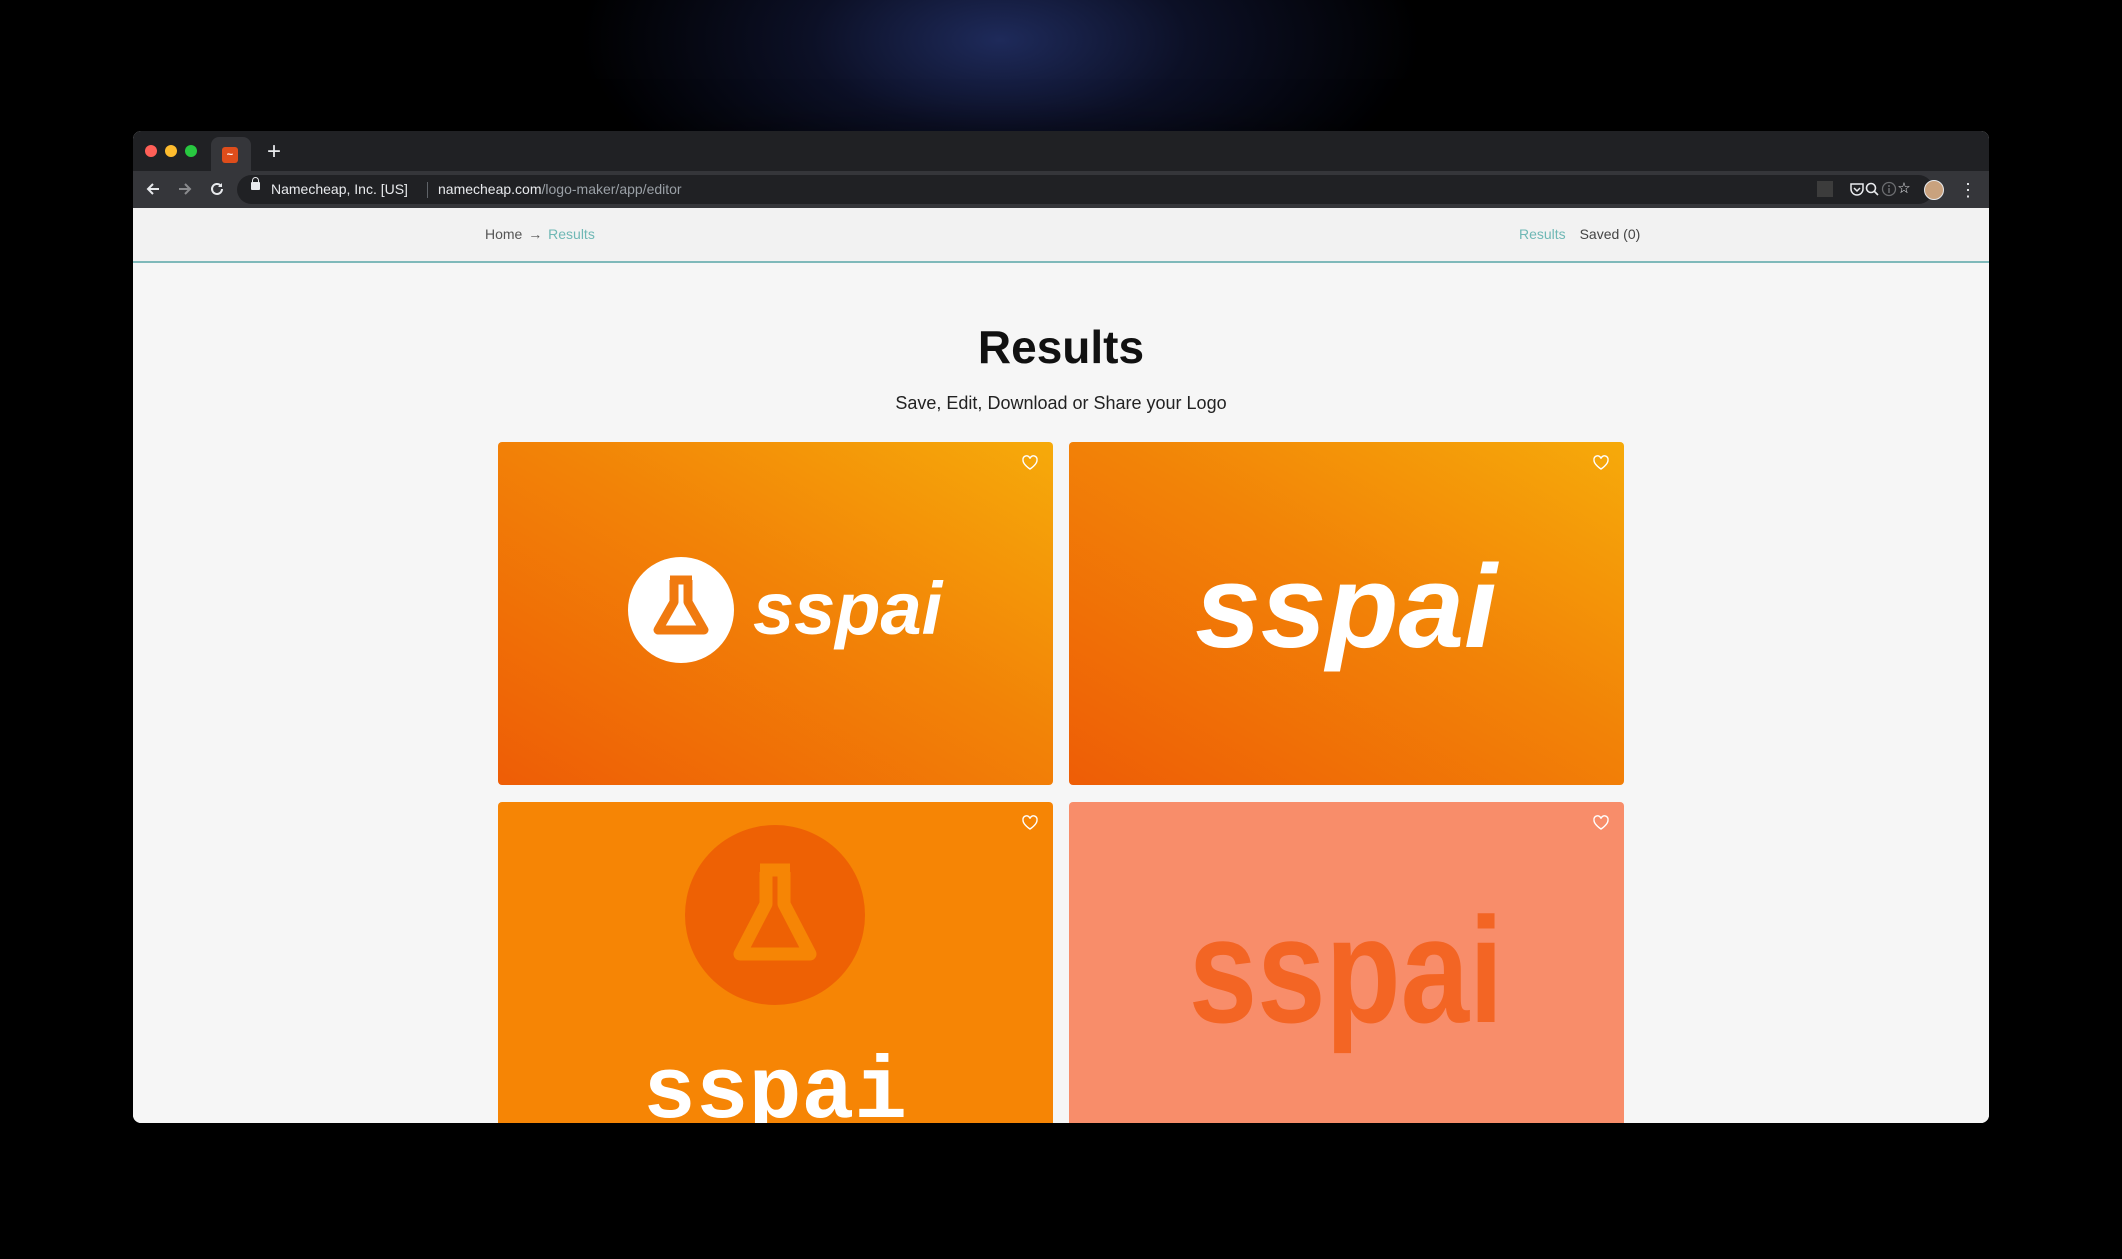 The width and height of the screenshot is (2122, 1259). Describe the element at coordinates (1889, 189) in the screenshot. I see `info-icon` at that location.